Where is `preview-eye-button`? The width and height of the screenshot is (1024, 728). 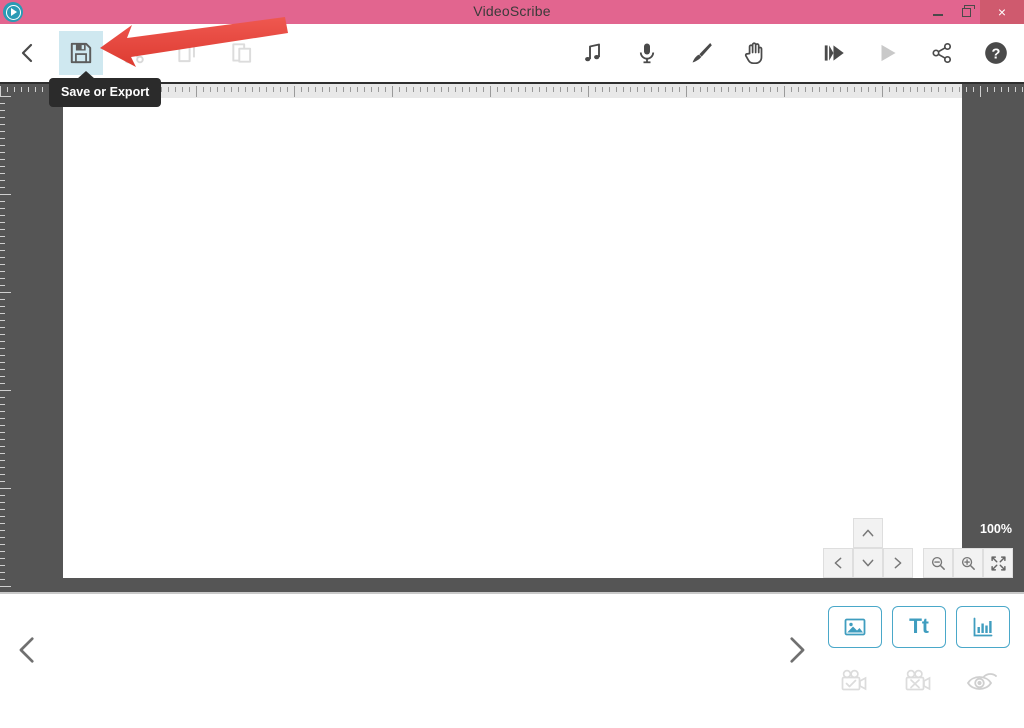
preview-eye-button is located at coordinates (983, 682).